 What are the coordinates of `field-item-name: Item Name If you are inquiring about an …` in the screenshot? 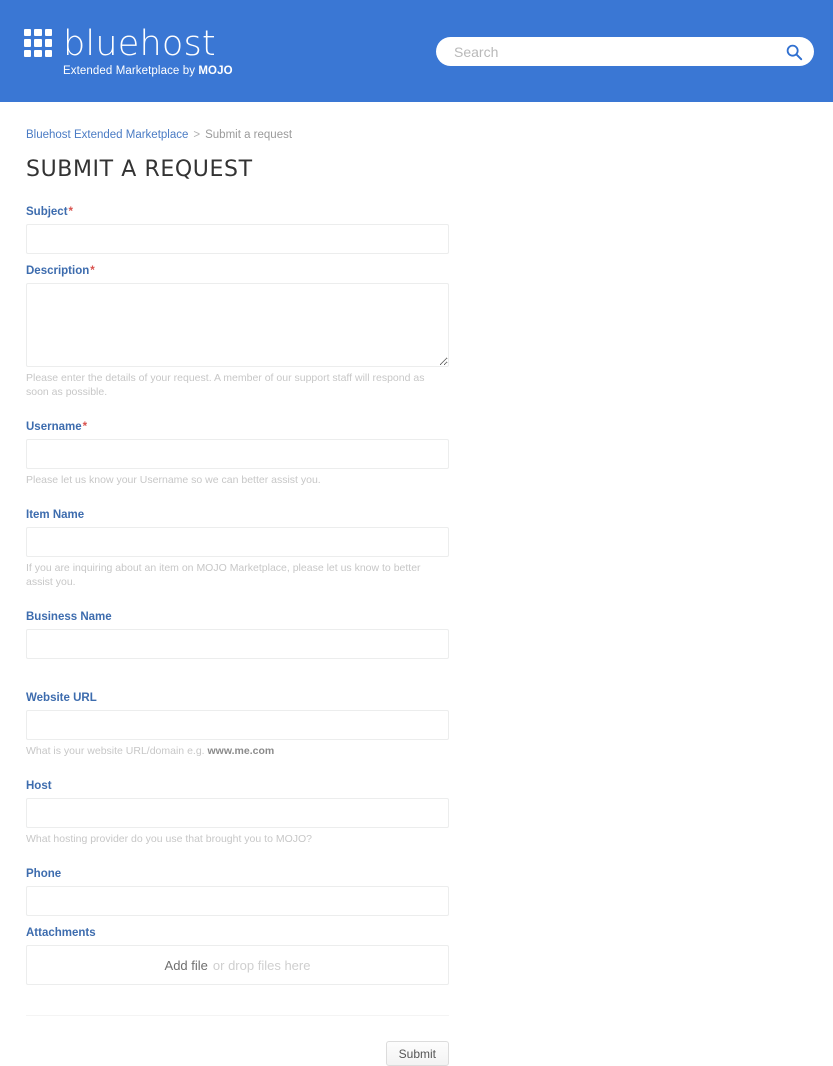 It's located at (237, 549).